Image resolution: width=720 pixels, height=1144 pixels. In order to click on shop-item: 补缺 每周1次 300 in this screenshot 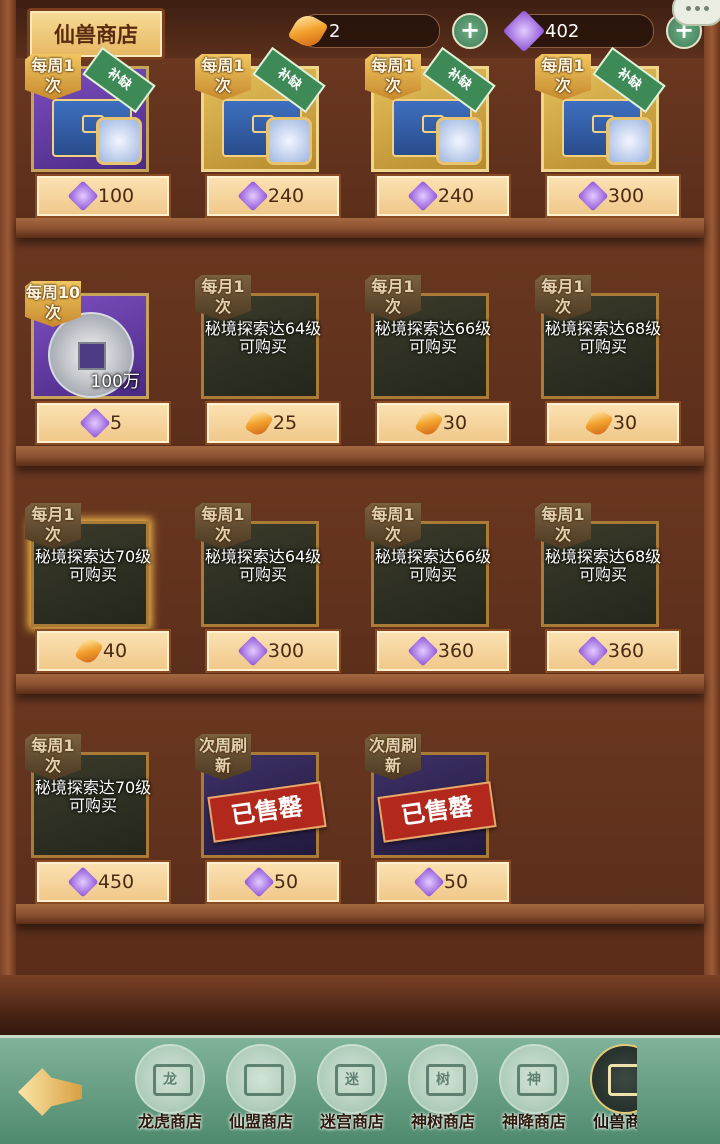, I will do `click(602, 134)`.